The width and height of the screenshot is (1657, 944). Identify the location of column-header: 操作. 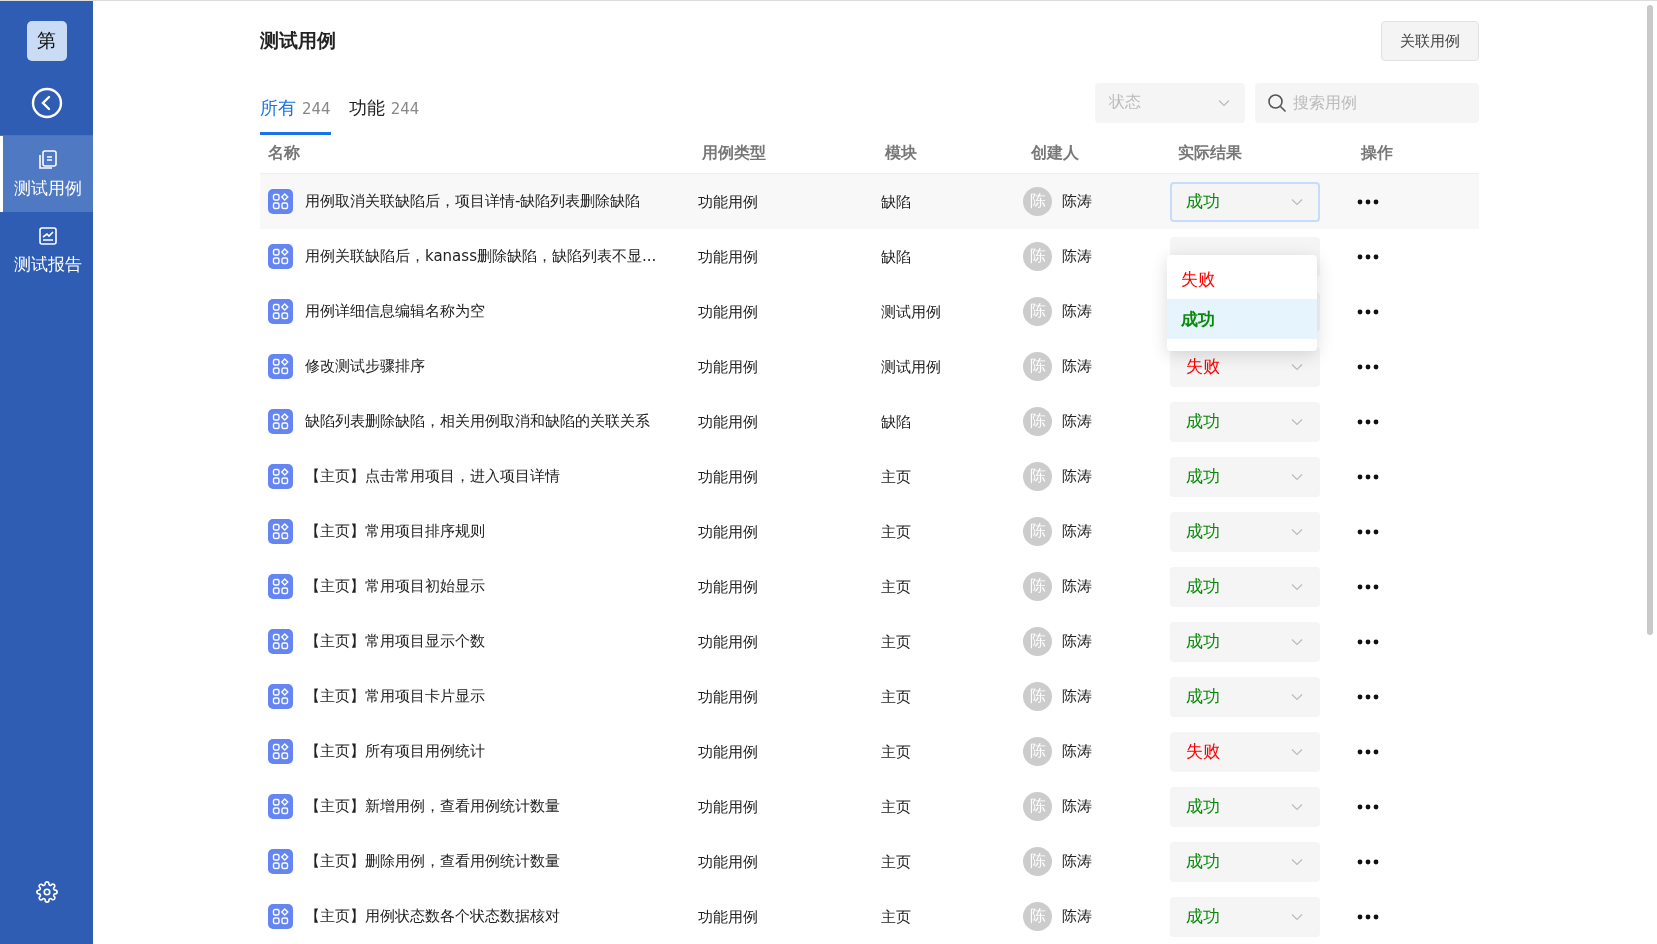
(1376, 154).